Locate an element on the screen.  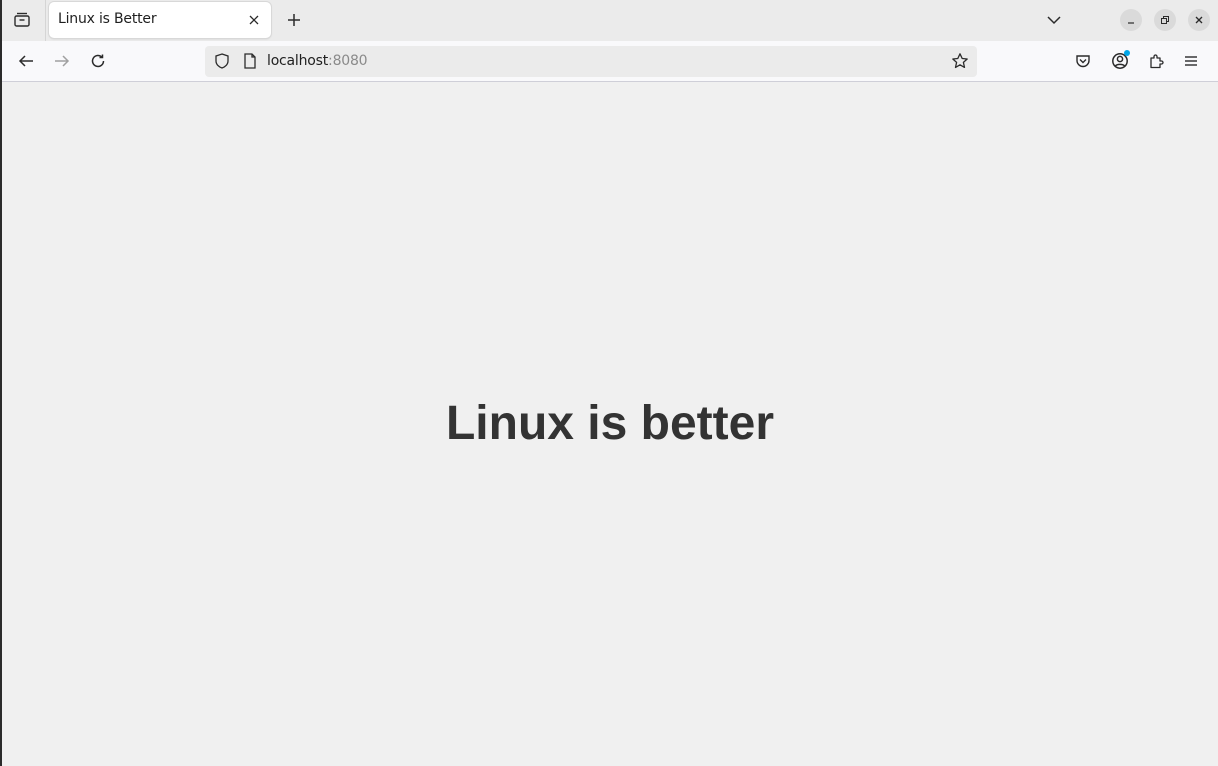
back-button is located at coordinates (26, 61).